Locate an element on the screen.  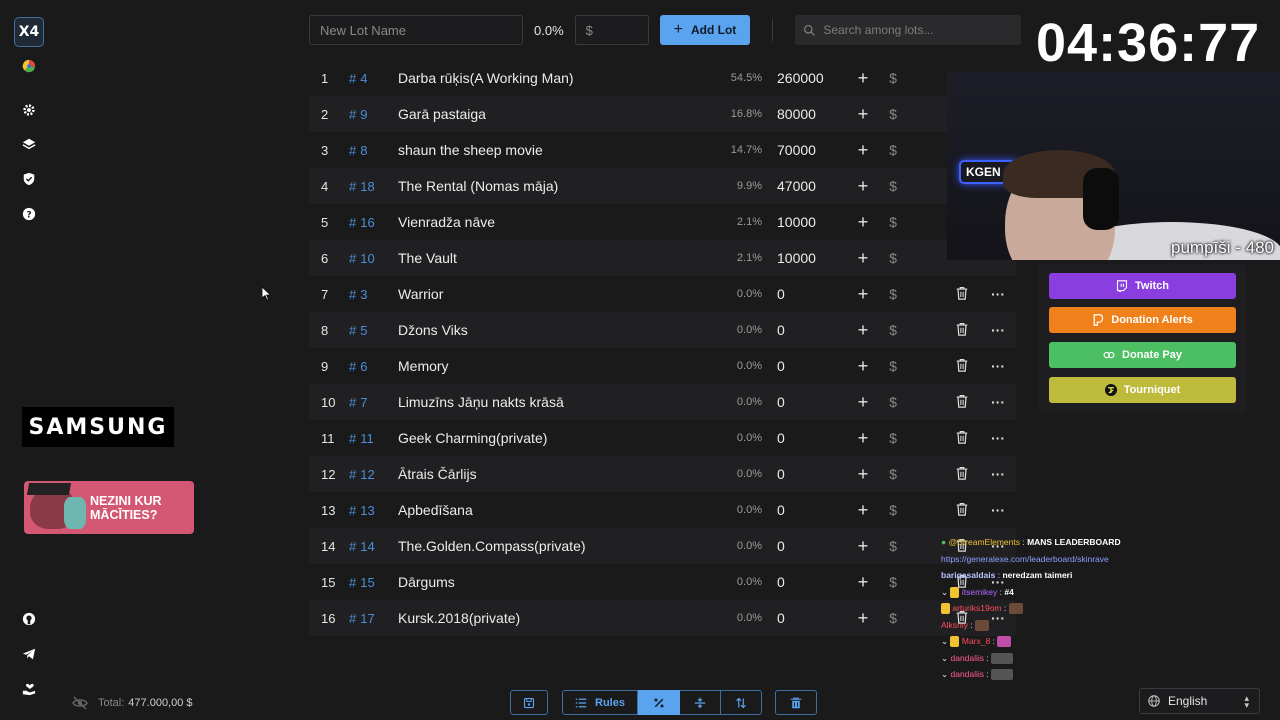
settings-gear-icon is located at coordinates (29, 110).